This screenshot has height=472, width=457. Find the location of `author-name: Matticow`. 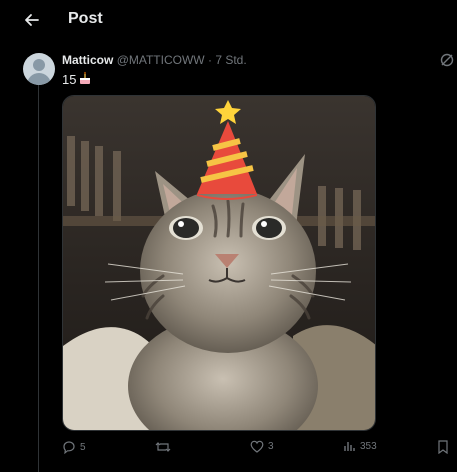

author-name: Matticow is located at coordinates (87, 60).